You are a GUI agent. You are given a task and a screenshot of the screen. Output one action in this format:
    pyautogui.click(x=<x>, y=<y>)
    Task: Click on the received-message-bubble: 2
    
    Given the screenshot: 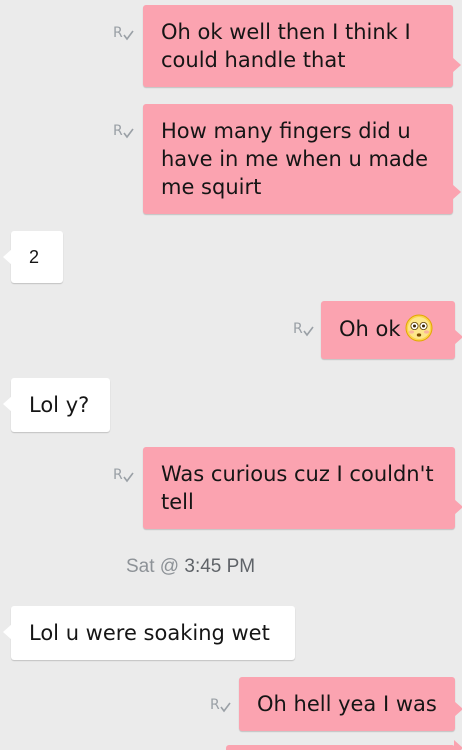 What is the action you would take?
    pyautogui.click(x=33, y=257)
    